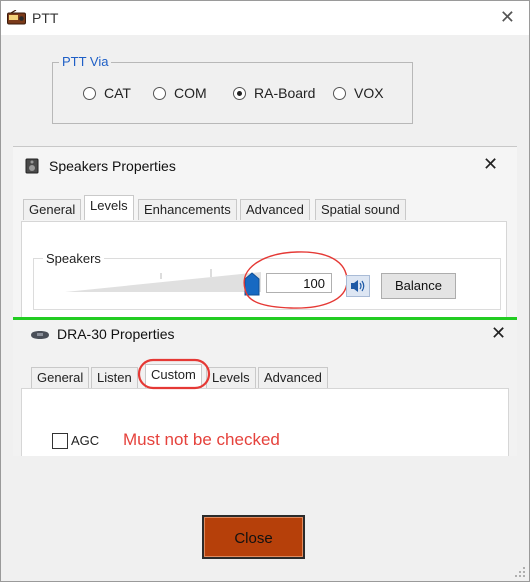 This screenshot has height=582, width=530. What do you see at coordinates (60, 441) in the screenshot?
I see `agc-checkbox` at bounding box center [60, 441].